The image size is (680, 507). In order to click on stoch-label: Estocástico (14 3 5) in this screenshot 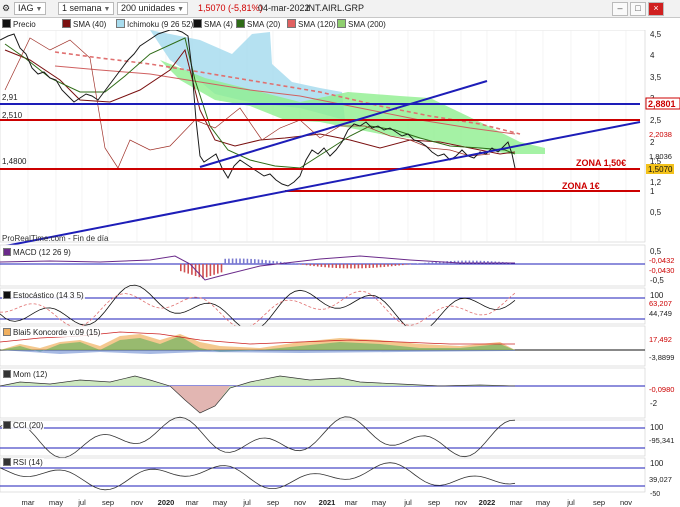, I will do `click(43, 295)`.